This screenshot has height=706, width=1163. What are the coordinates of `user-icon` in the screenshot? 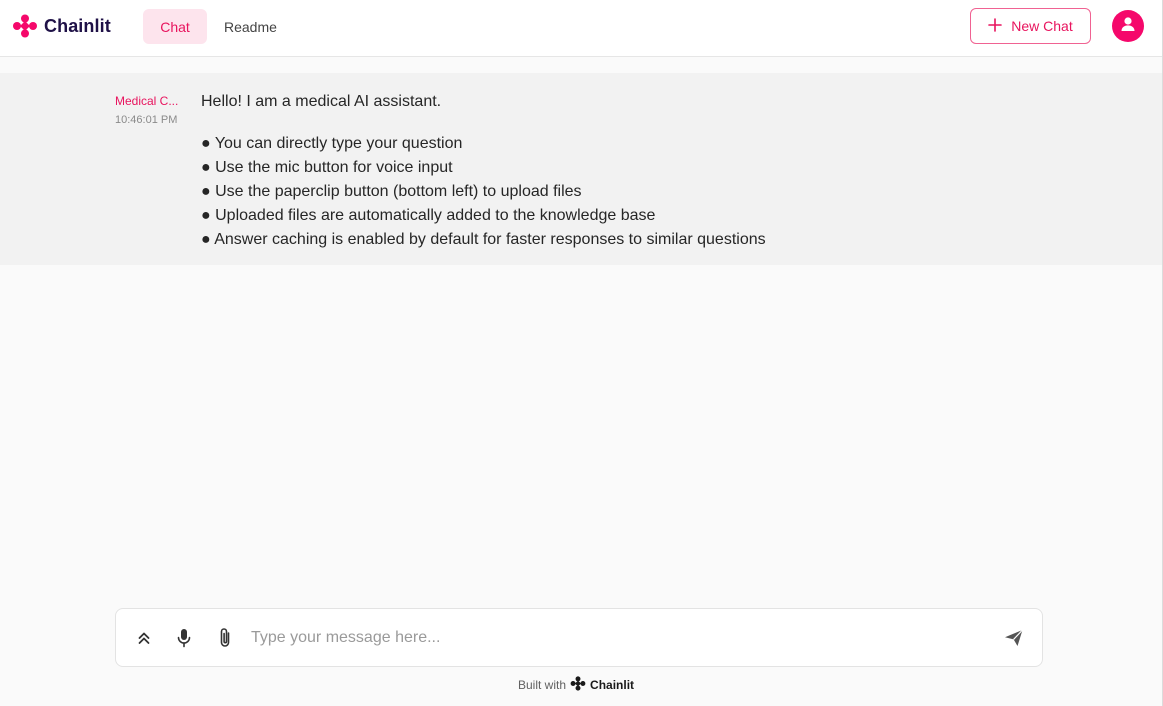 It's located at (1128, 26).